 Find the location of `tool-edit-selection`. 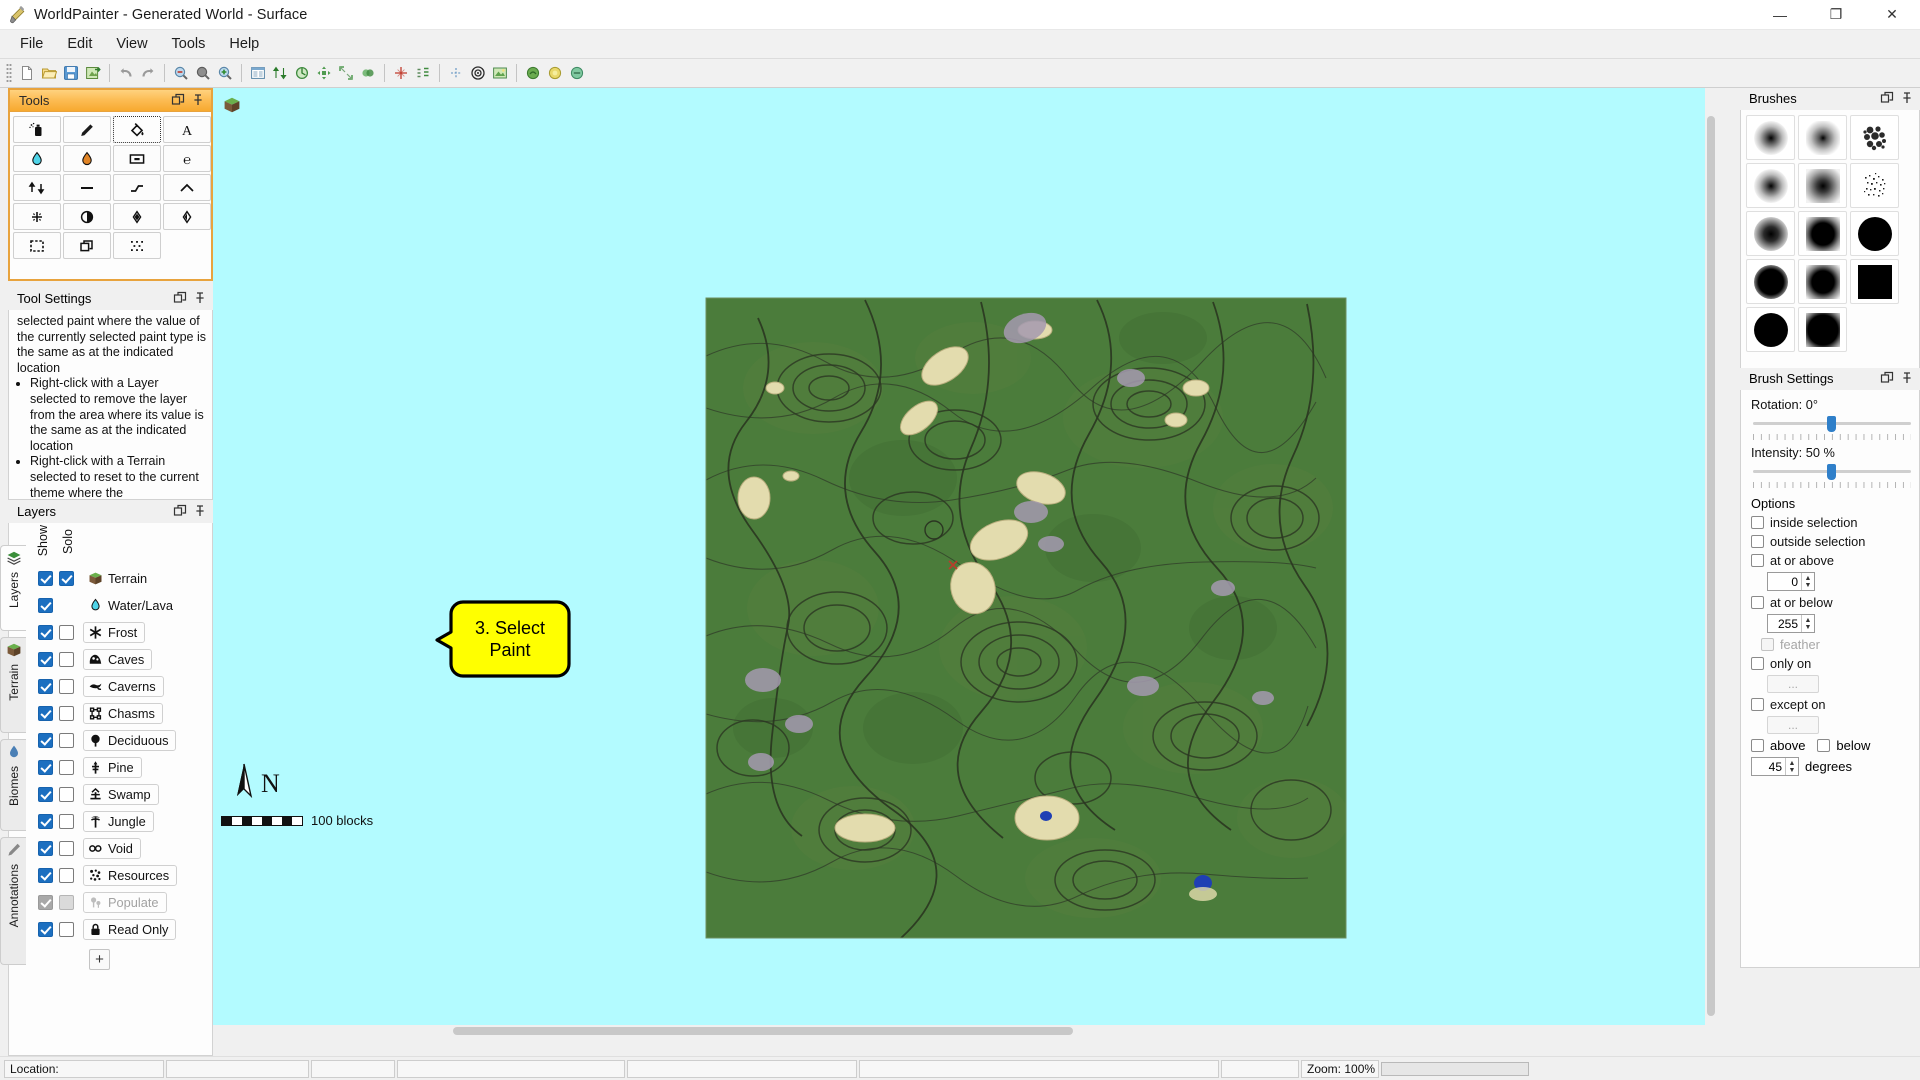

tool-edit-selection is located at coordinates (137, 245).